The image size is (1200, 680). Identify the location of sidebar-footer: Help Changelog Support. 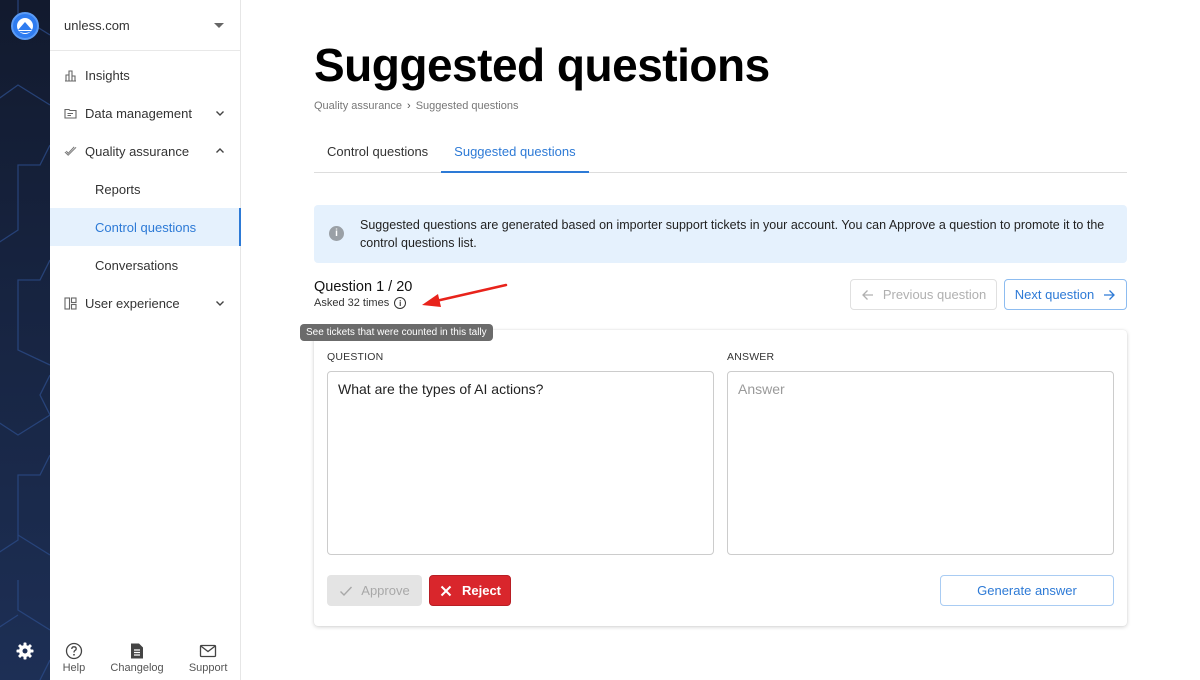
(145, 658).